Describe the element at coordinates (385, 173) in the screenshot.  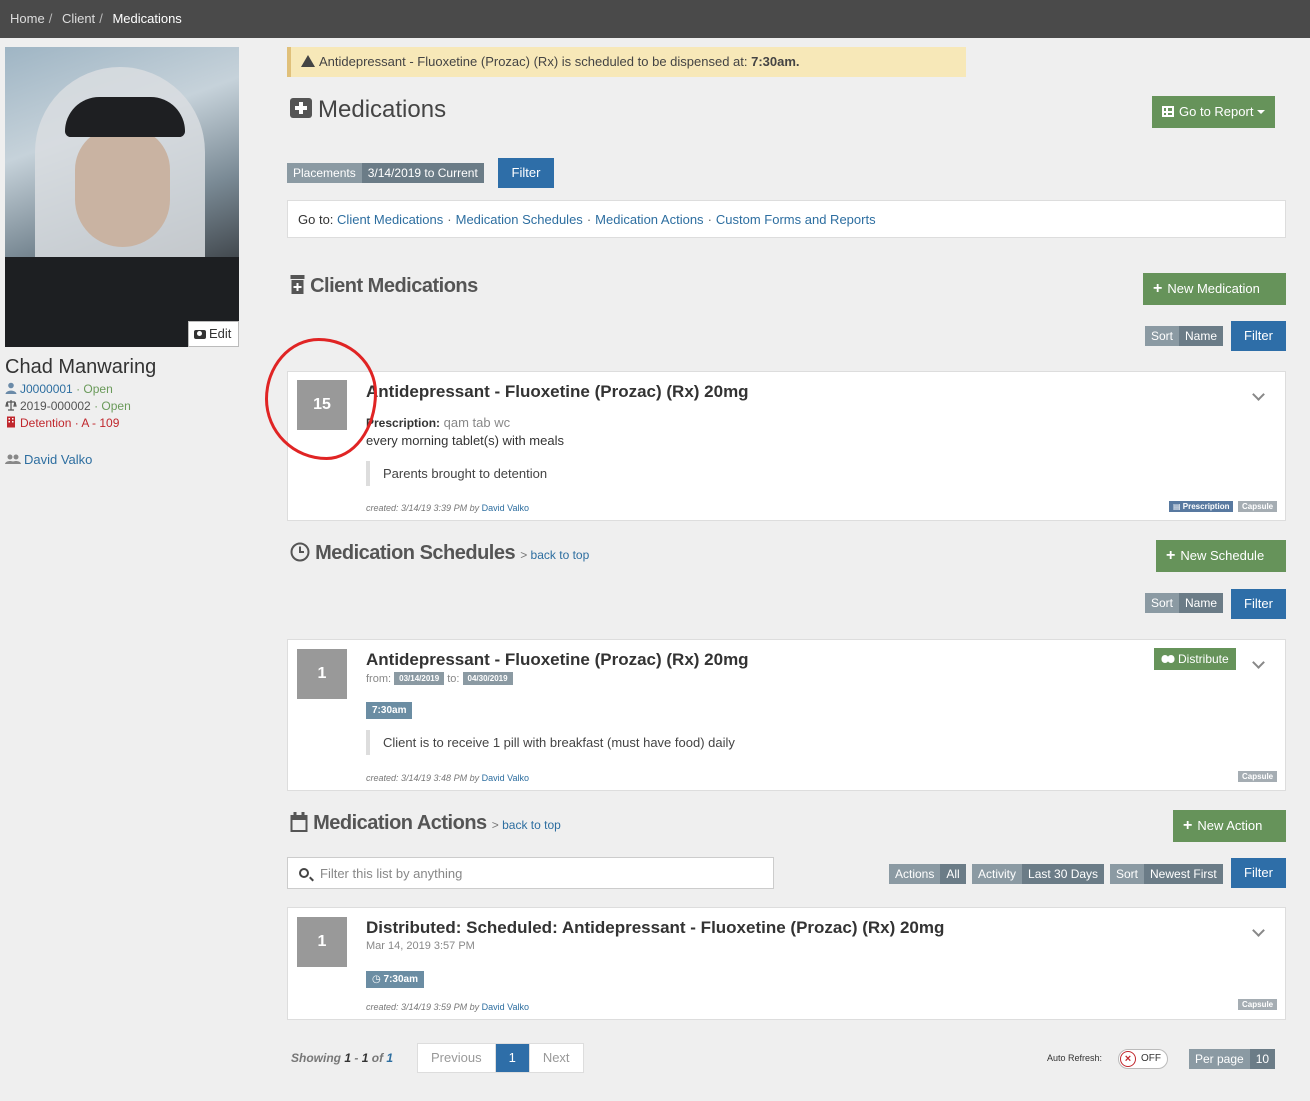
I see `placements-filter-tag: Placements 3/14/2019 to Current` at that location.